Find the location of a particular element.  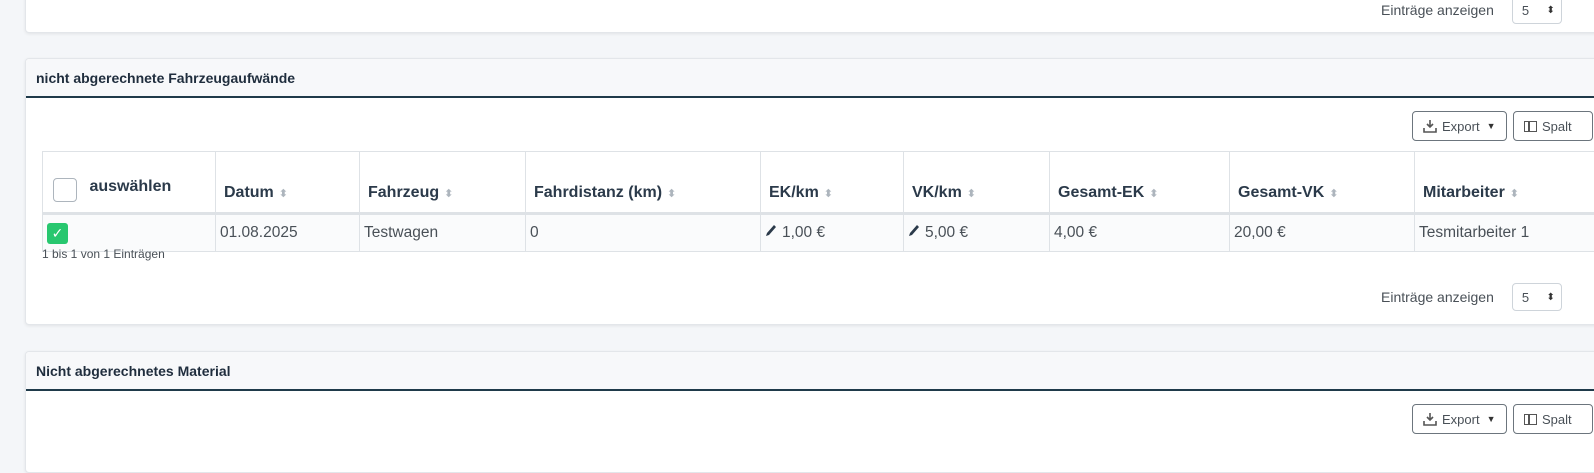

col-gesamt-ek: Gesamt-EK⬍ is located at coordinates (1140, 183).